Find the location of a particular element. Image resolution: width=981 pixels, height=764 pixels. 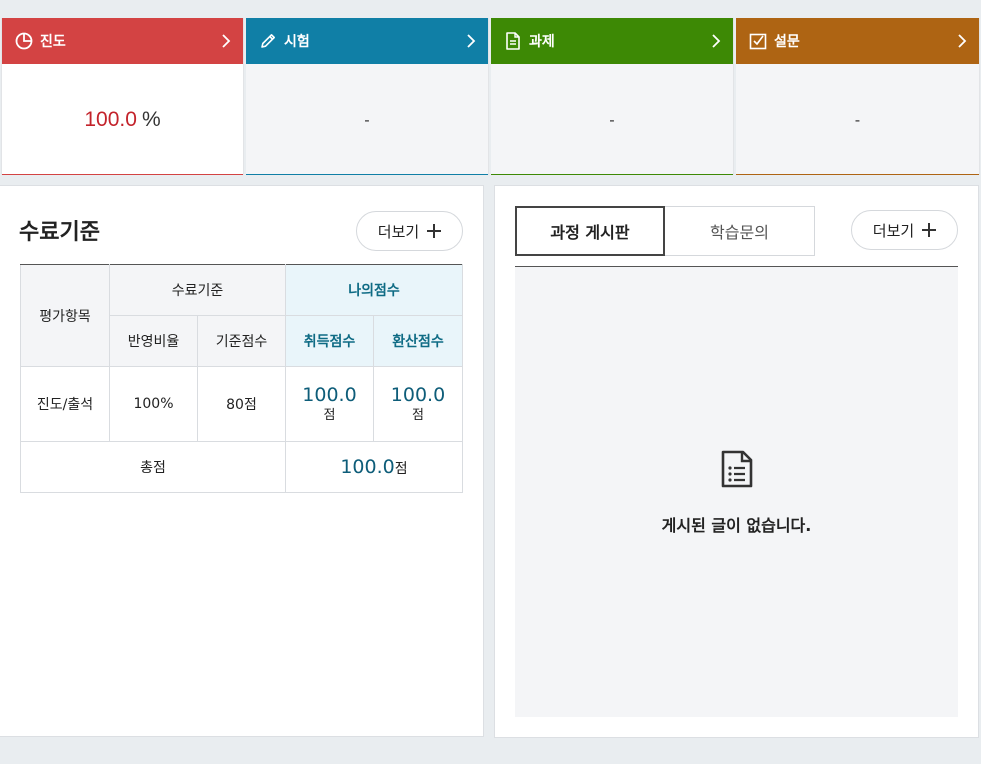

survey-card-title: 설문 is located at coordinates (787, 42).